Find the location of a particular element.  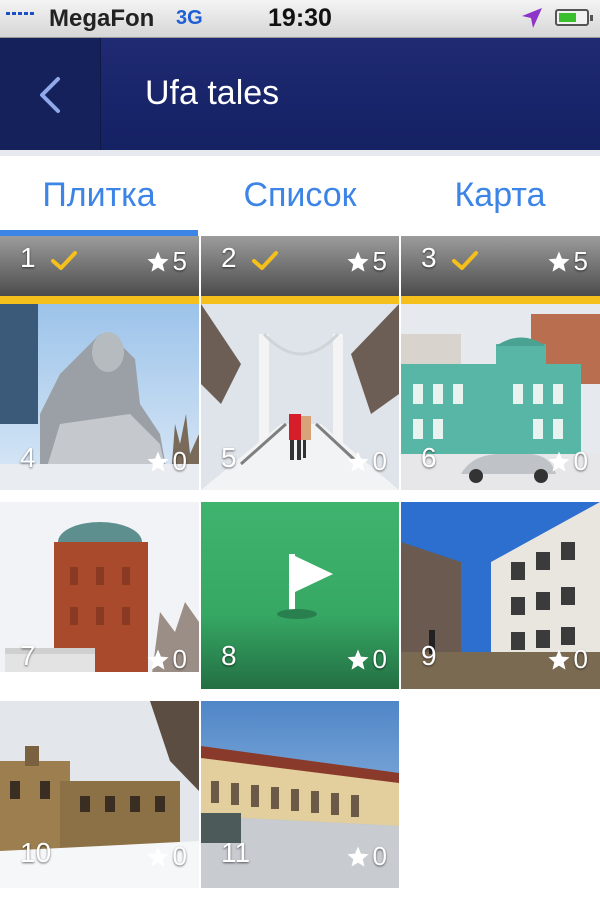

navigation-bar: Ufa tales is located at coordinates (300, 94).